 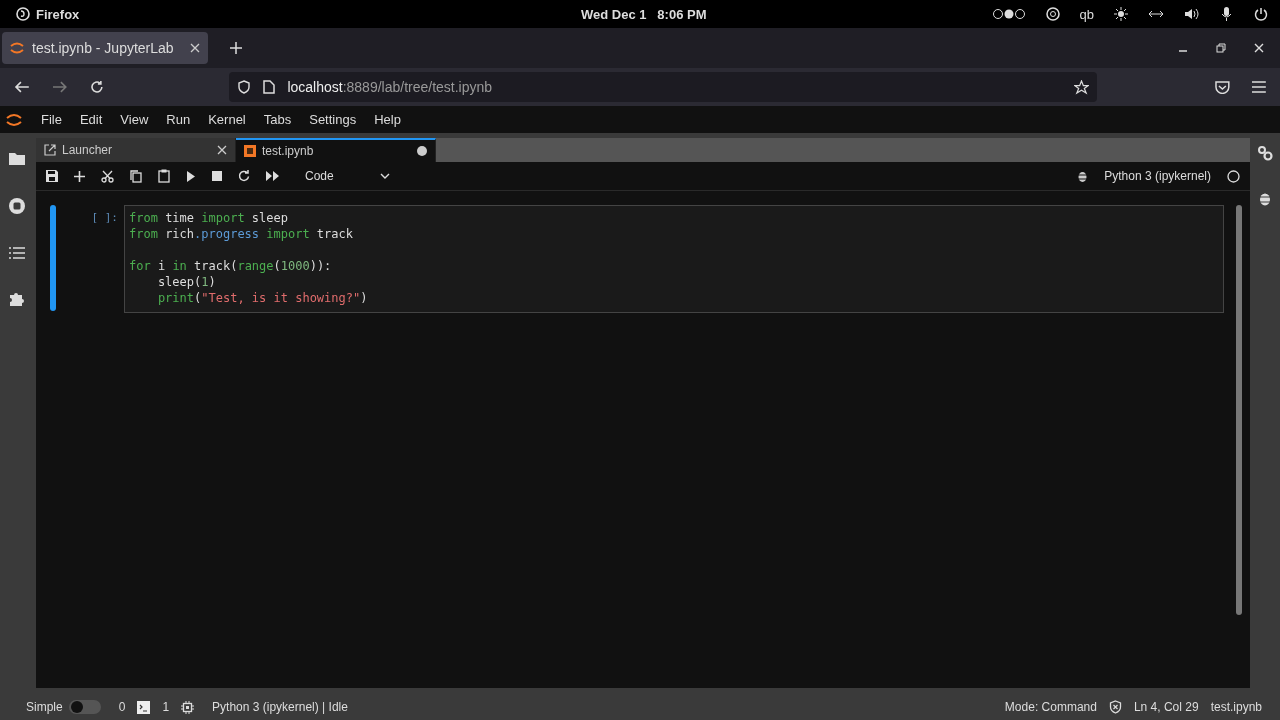 What do you see at coordinates (644, 14) in the screenshot?
I see `clock: Wed Dec 1 8:06 PM` at bounding box center [644, 14].